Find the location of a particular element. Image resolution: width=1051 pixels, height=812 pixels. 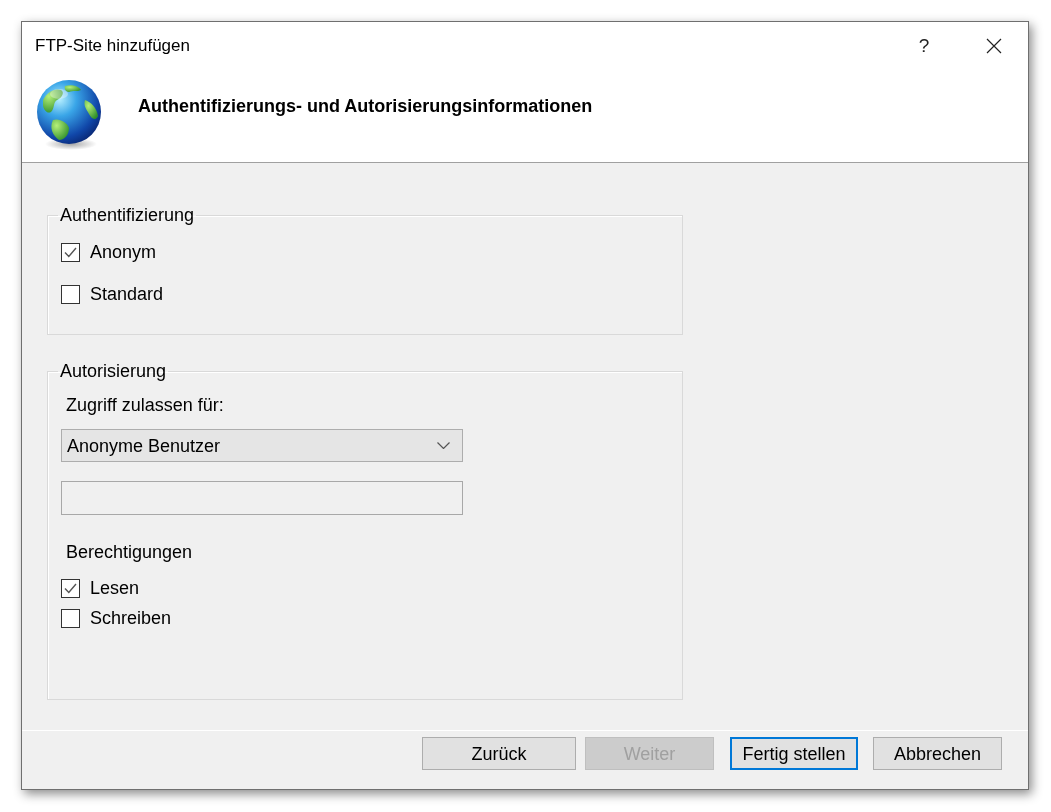

checkbox-label: Lesen is located at coordinates (115, 588).